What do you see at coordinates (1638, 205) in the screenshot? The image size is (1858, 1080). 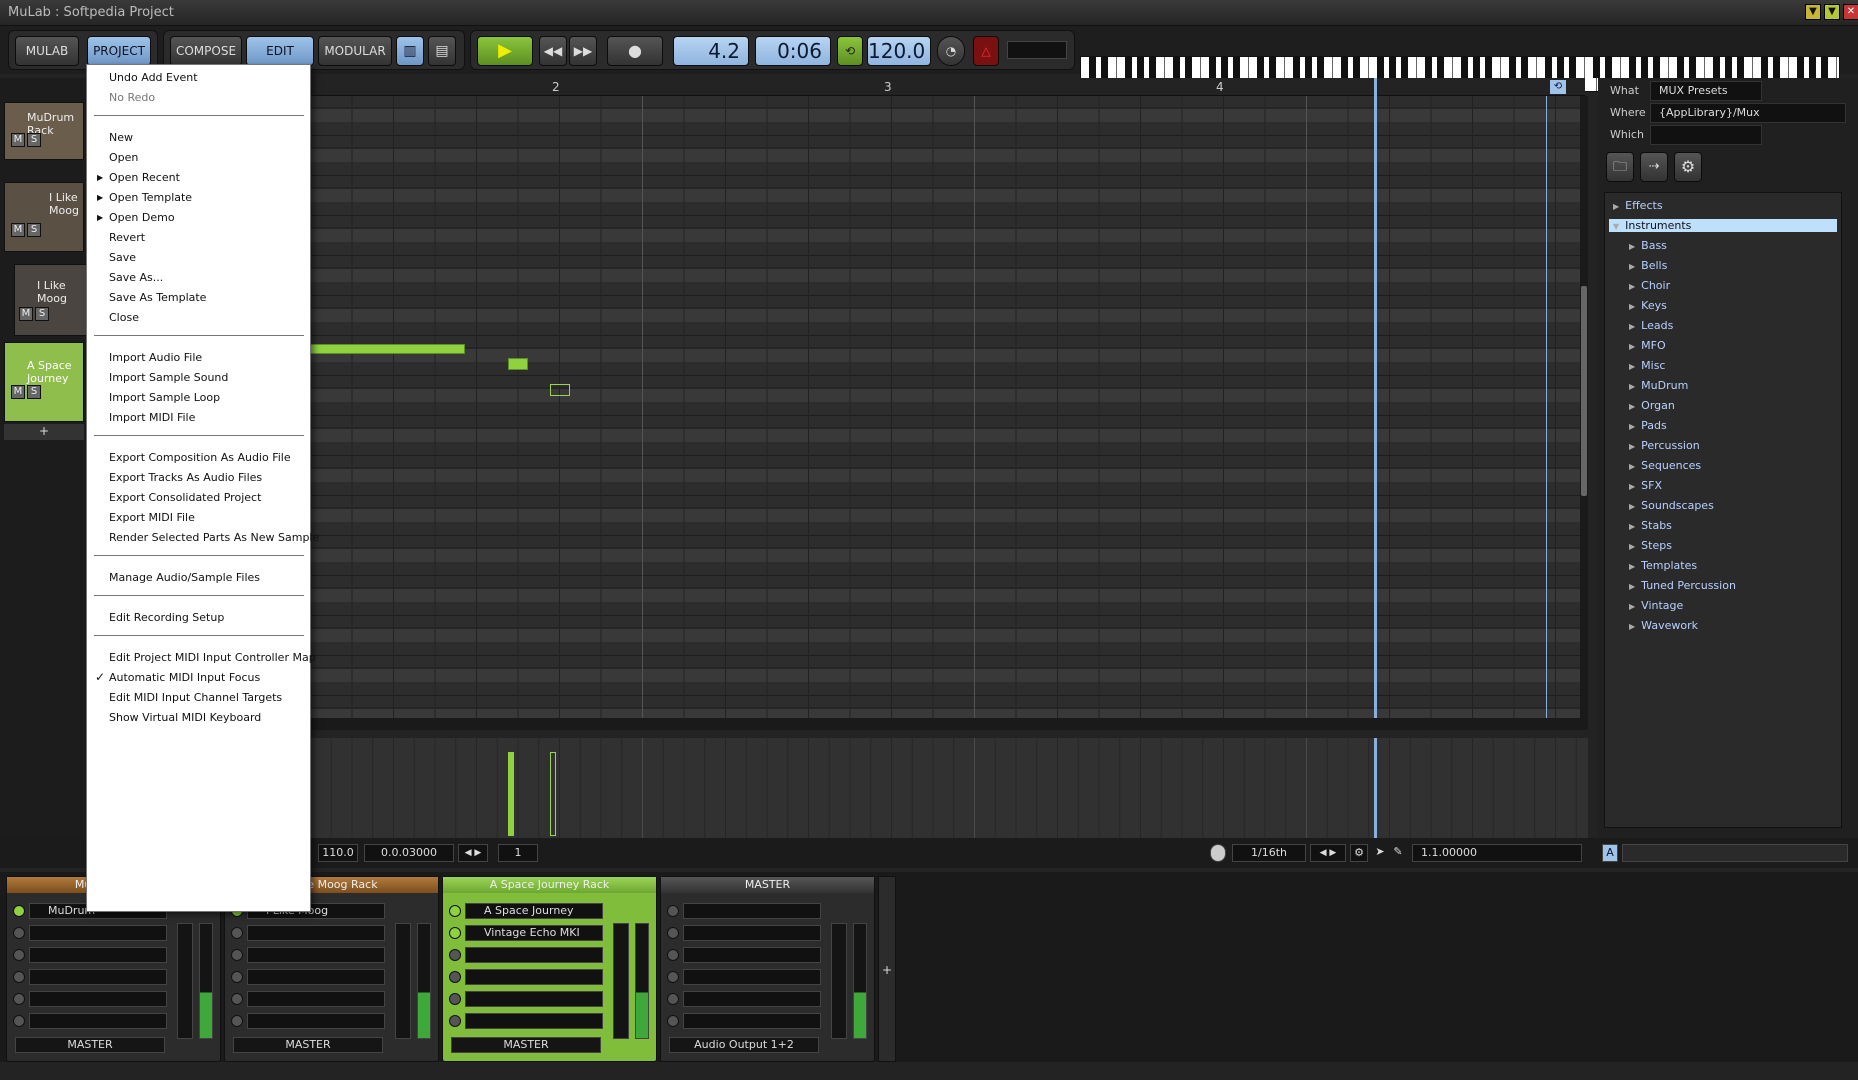 I see `tree-item: ▶ Effects` at bounding box center [1638, 205].